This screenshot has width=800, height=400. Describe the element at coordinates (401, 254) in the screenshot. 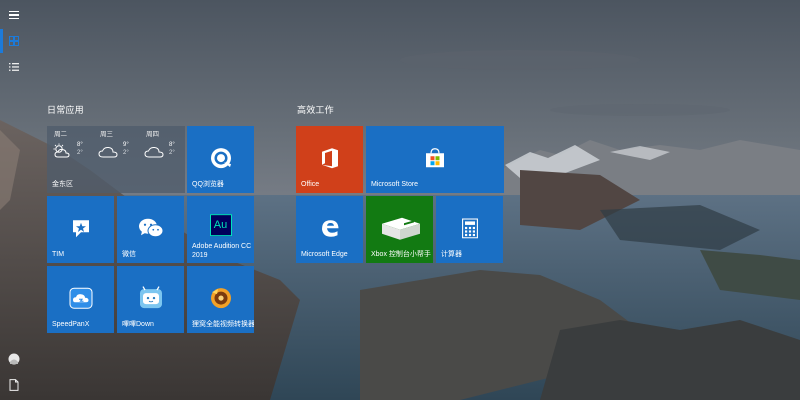

I see `tile-label: Xbox 控制台小帮手` at that location.